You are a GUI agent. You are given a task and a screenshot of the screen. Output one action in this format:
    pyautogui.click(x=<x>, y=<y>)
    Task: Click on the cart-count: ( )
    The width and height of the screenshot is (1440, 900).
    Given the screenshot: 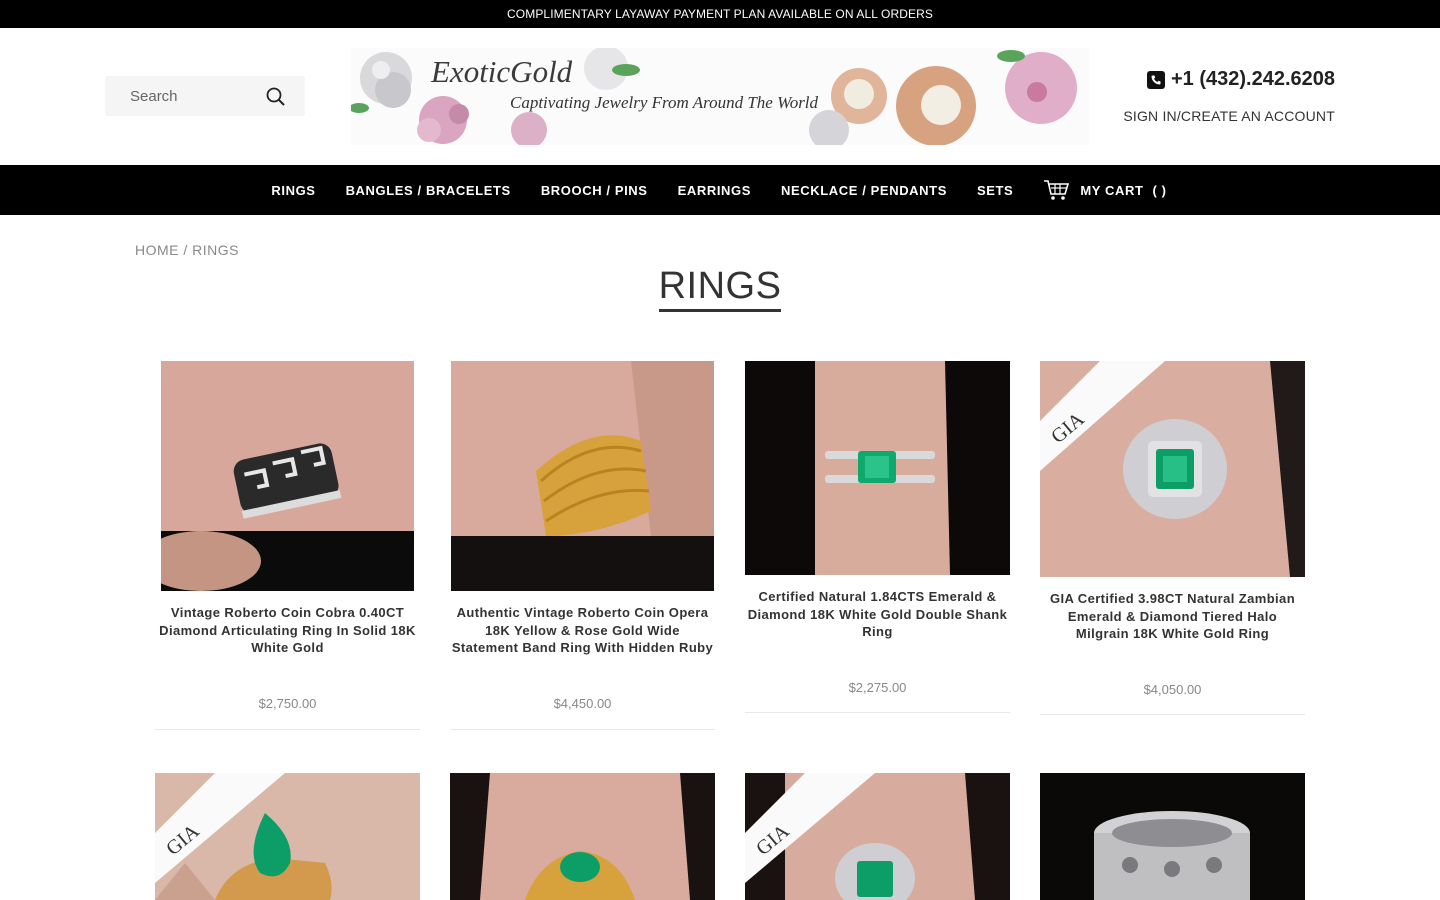 What is the action you would take?
    pyautogui.click(x=1159, y=190)
    